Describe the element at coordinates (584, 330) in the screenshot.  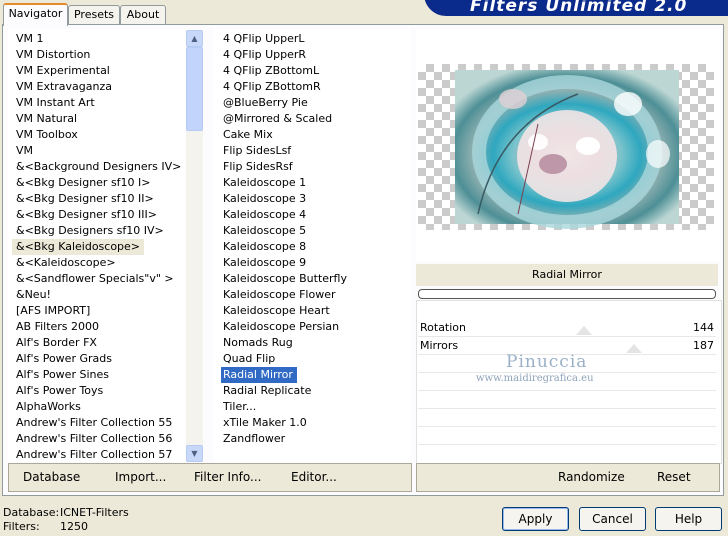
I see `slider-thumb-rotation` at that location.